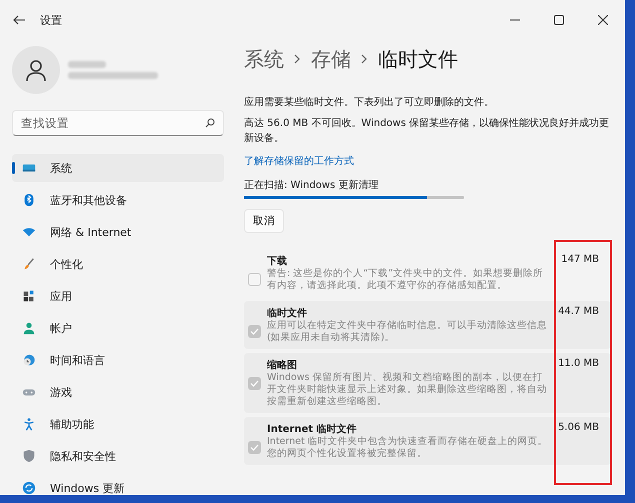 The height and width of the screenshot is (503, 635). What do you see at coordinates (578, 364) in the screenshot?
I see `category-size: 11.0 MB` at bounding box center [578, 364].